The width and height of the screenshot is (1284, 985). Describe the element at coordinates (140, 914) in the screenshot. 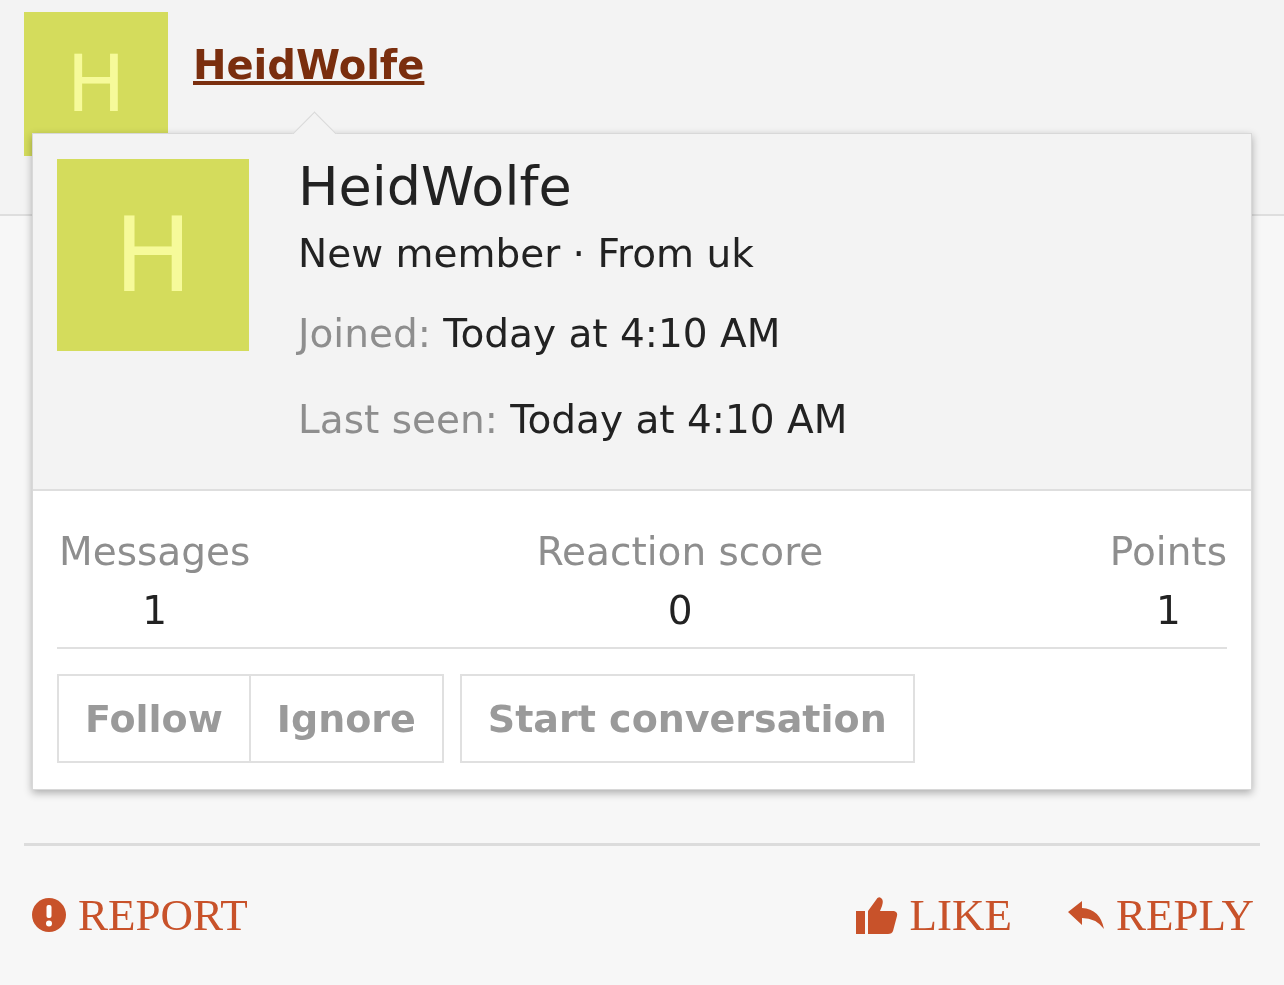

I see `report-link: REPORT` at that location.